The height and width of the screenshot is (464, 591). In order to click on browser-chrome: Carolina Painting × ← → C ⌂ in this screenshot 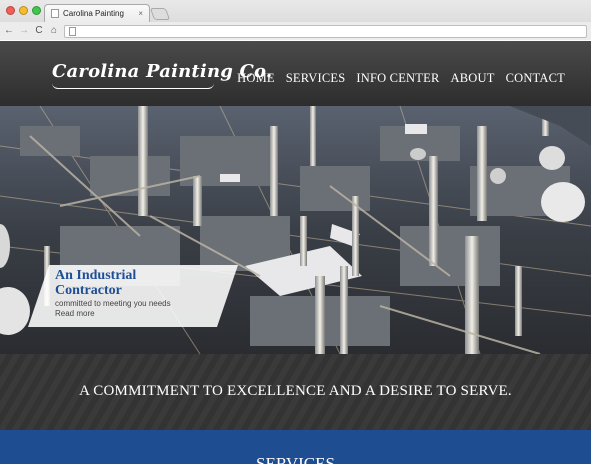, I will do `click(295, 20)`.